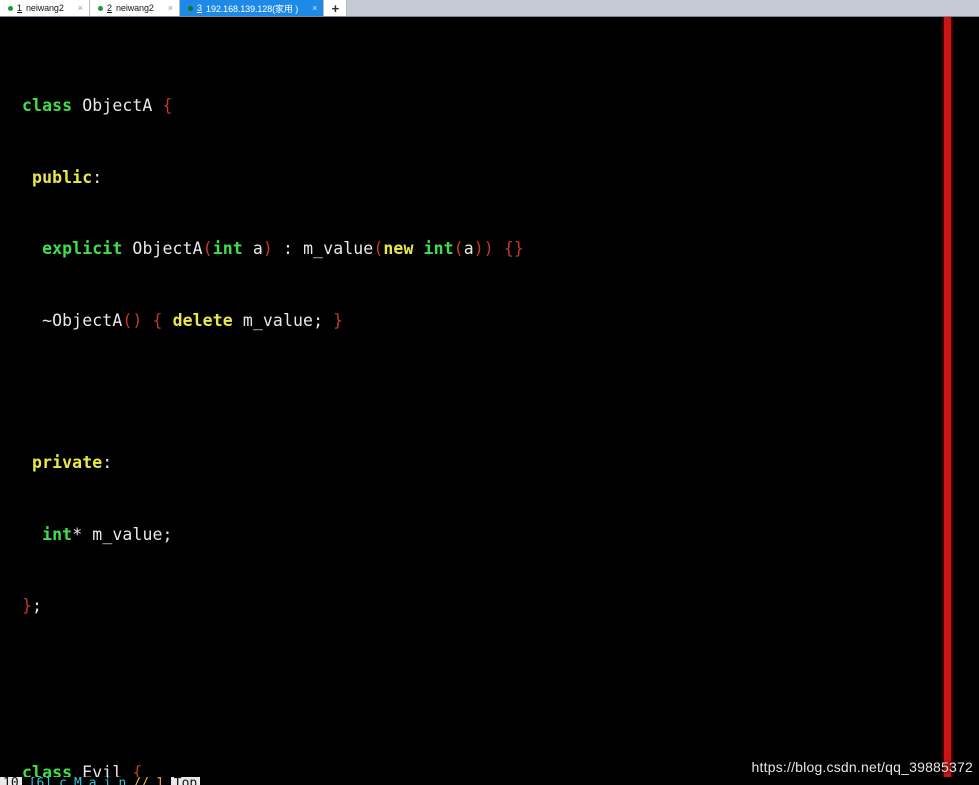 This screenshot has height=785, width=979. I want to click on terminal-tab-3: 3 192.168.139.128(家用 ) ×, so click(252, 8).